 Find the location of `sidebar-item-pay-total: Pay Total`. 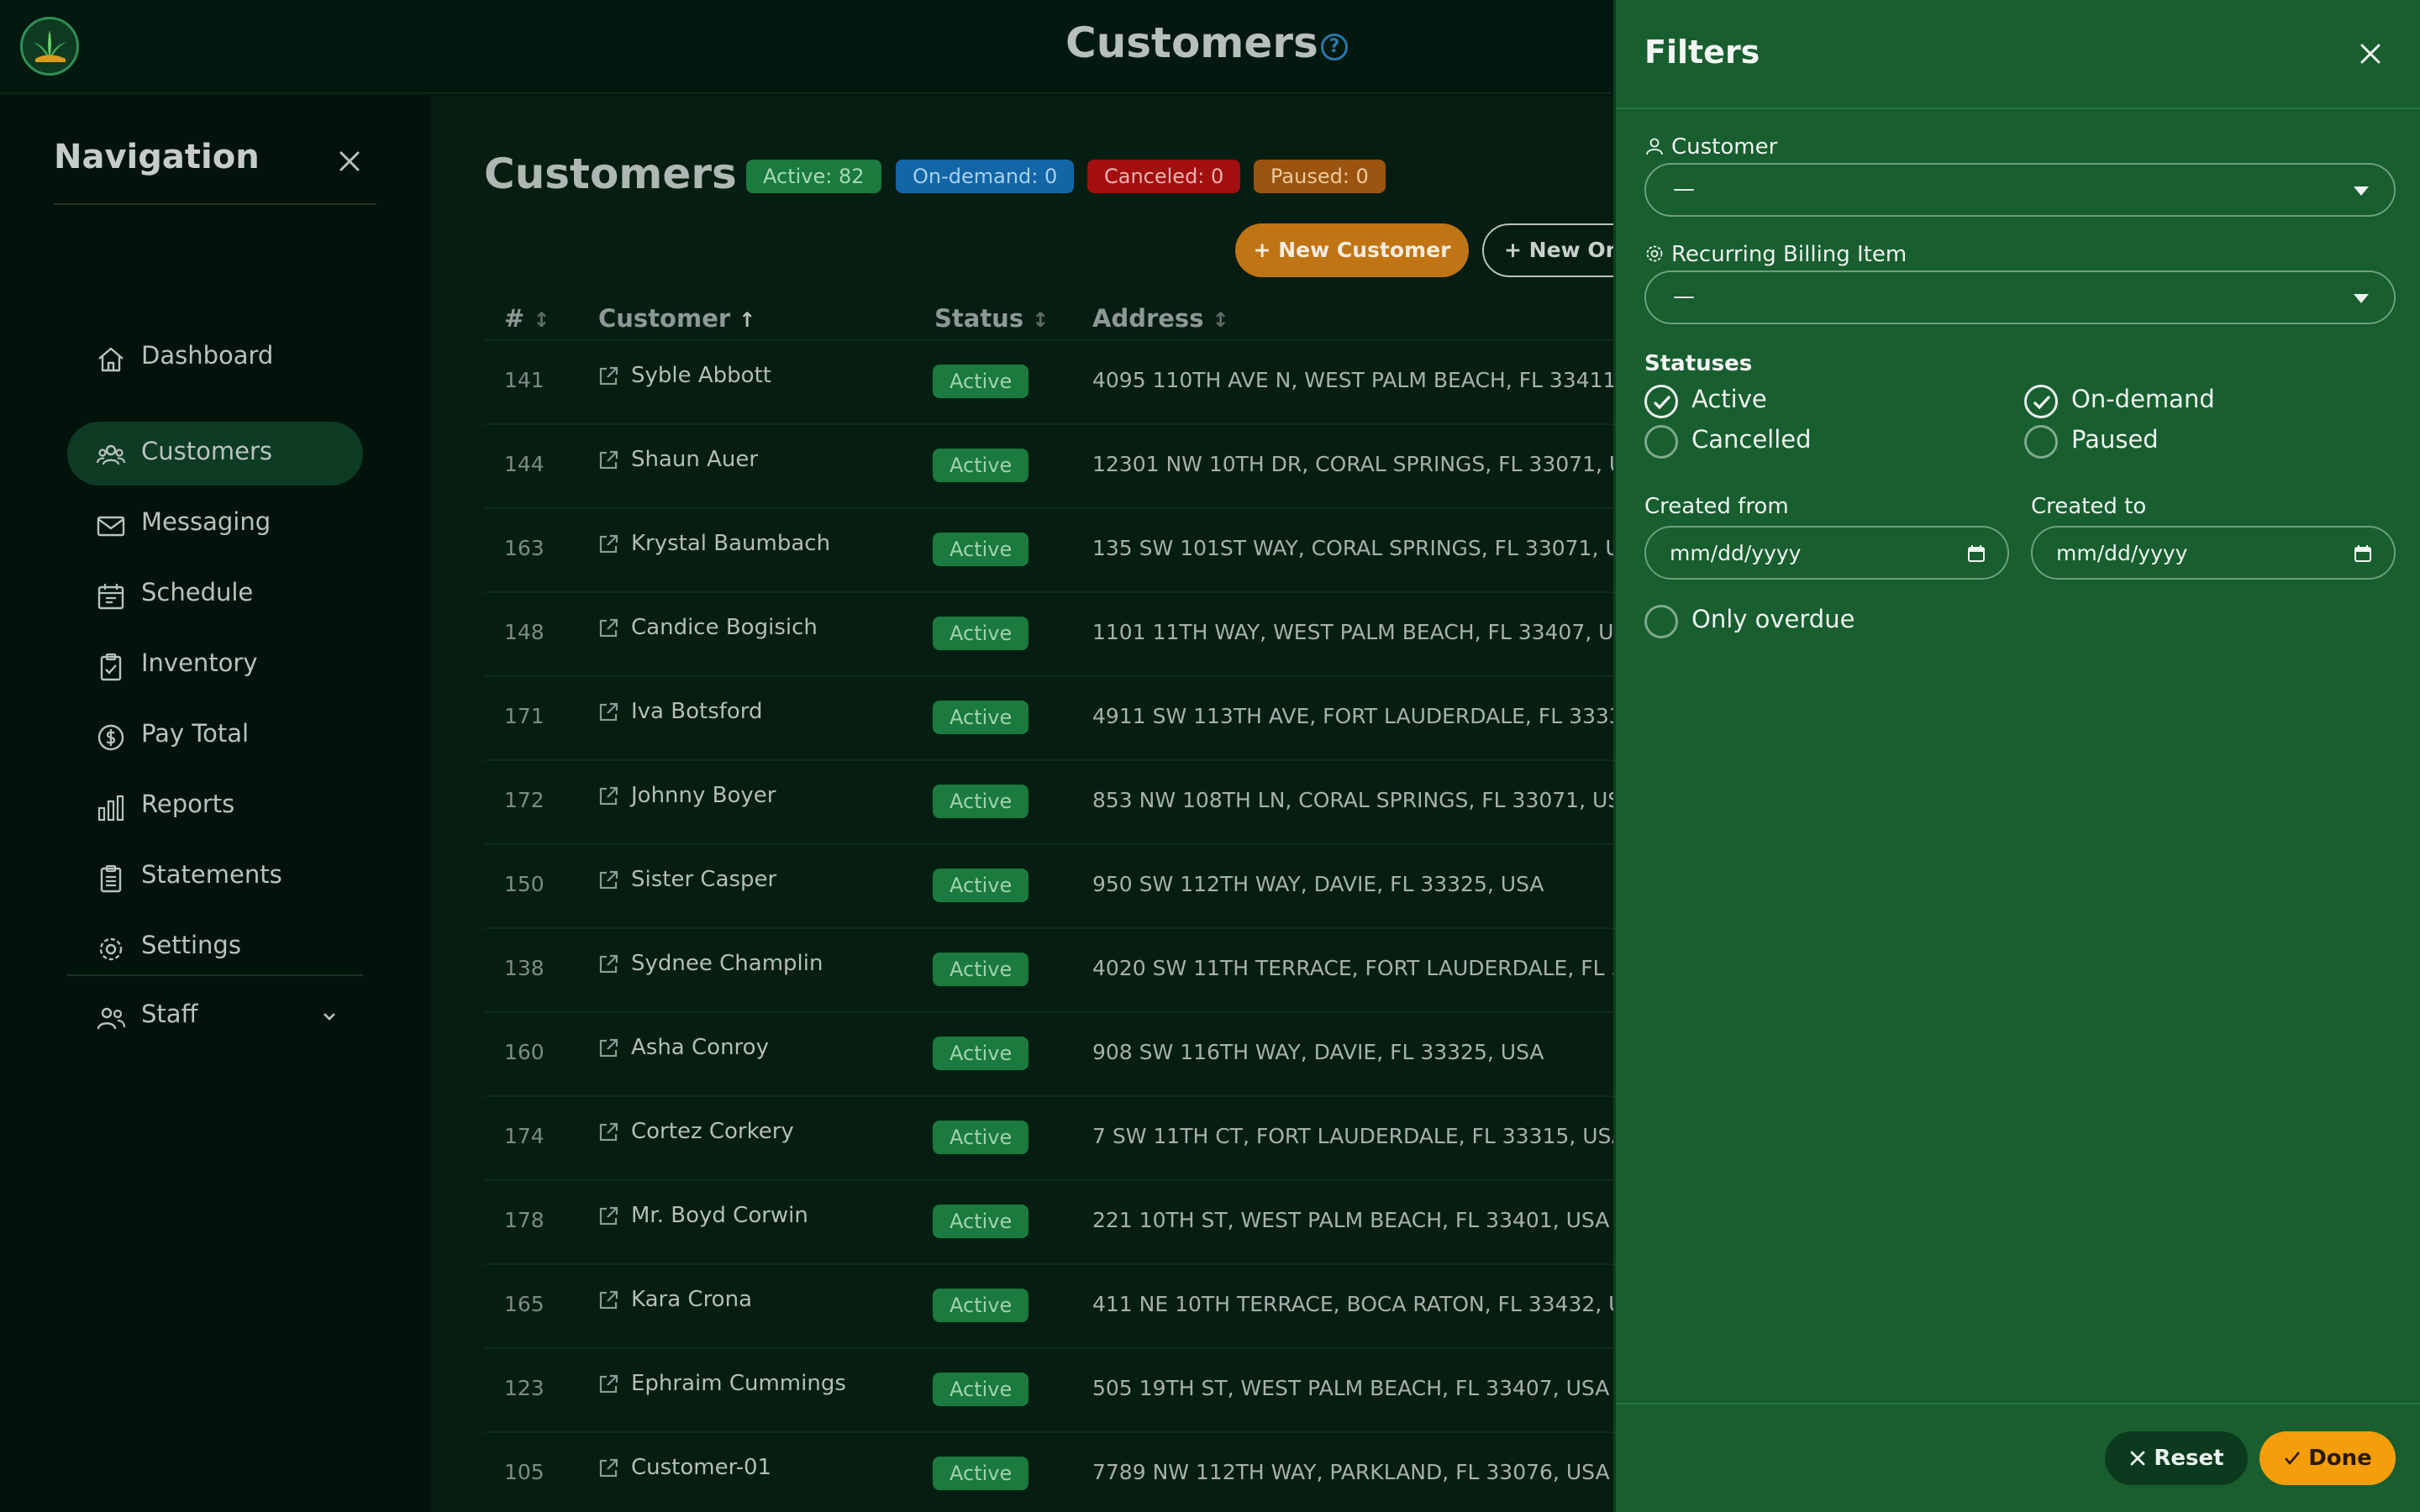

sidebar-item-pay-total: Pay Total is located at coordinates (215, 736).